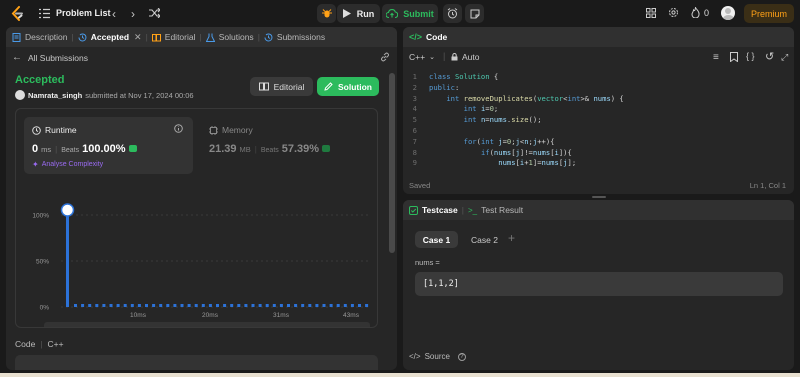  I want to click on analyse-complexity-link: ✦ Analyse Complexity, so click(67, 164).